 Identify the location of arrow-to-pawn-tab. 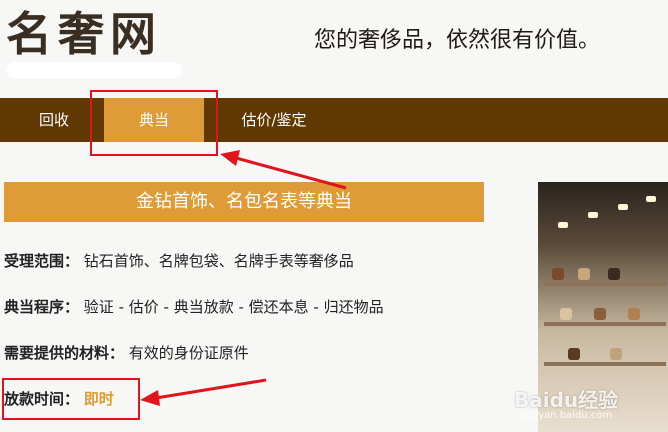
(283, 170).